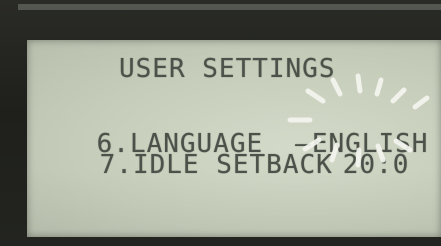  What do you see at coordinates (232, 165) in the screenshot?
I see `row-label: IDLE SETBACK` at bounding box center [232, 165].